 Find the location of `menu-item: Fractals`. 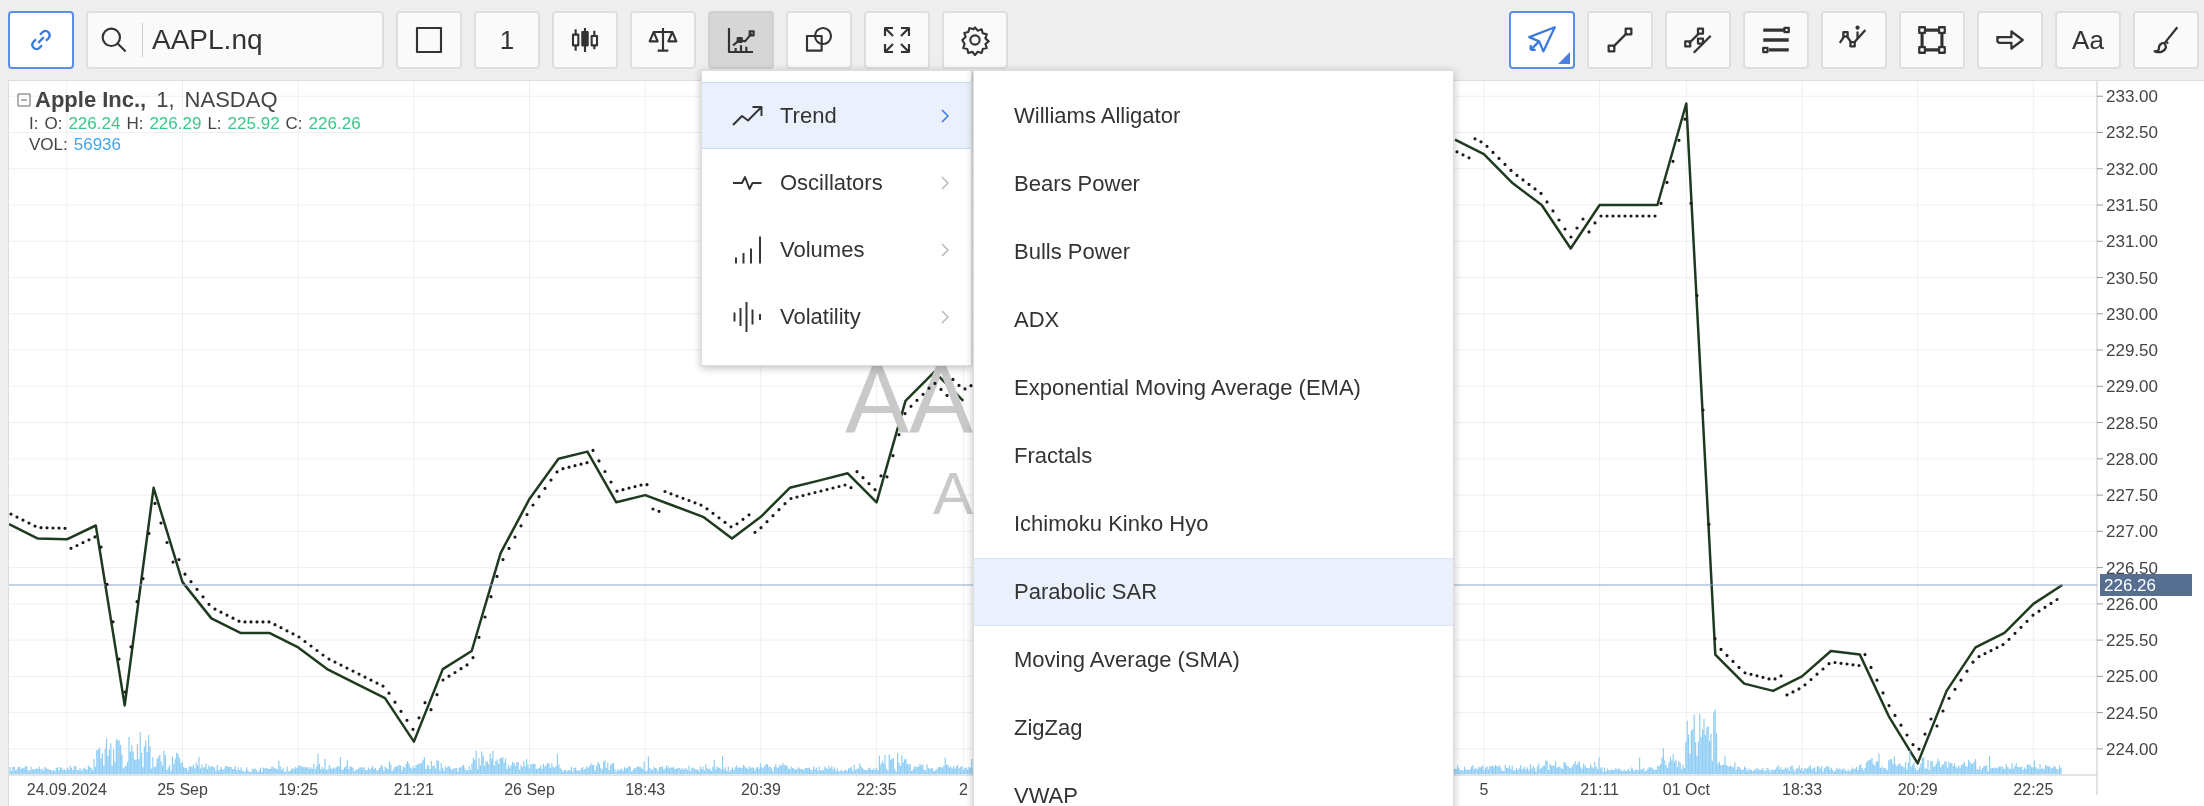

menu-item: Fractals is located at coordinates (1213, 456).